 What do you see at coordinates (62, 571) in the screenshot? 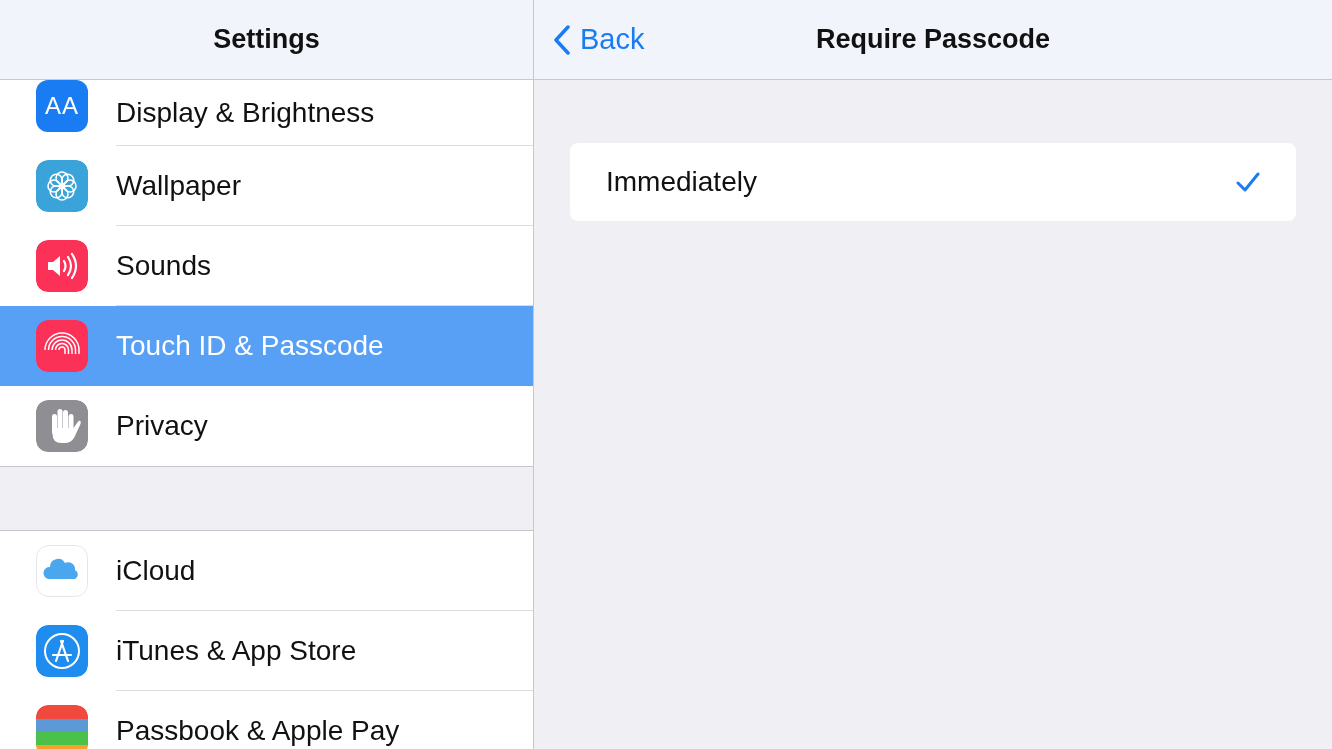
I see `cloud-icon` at bounding box center [62, 571].